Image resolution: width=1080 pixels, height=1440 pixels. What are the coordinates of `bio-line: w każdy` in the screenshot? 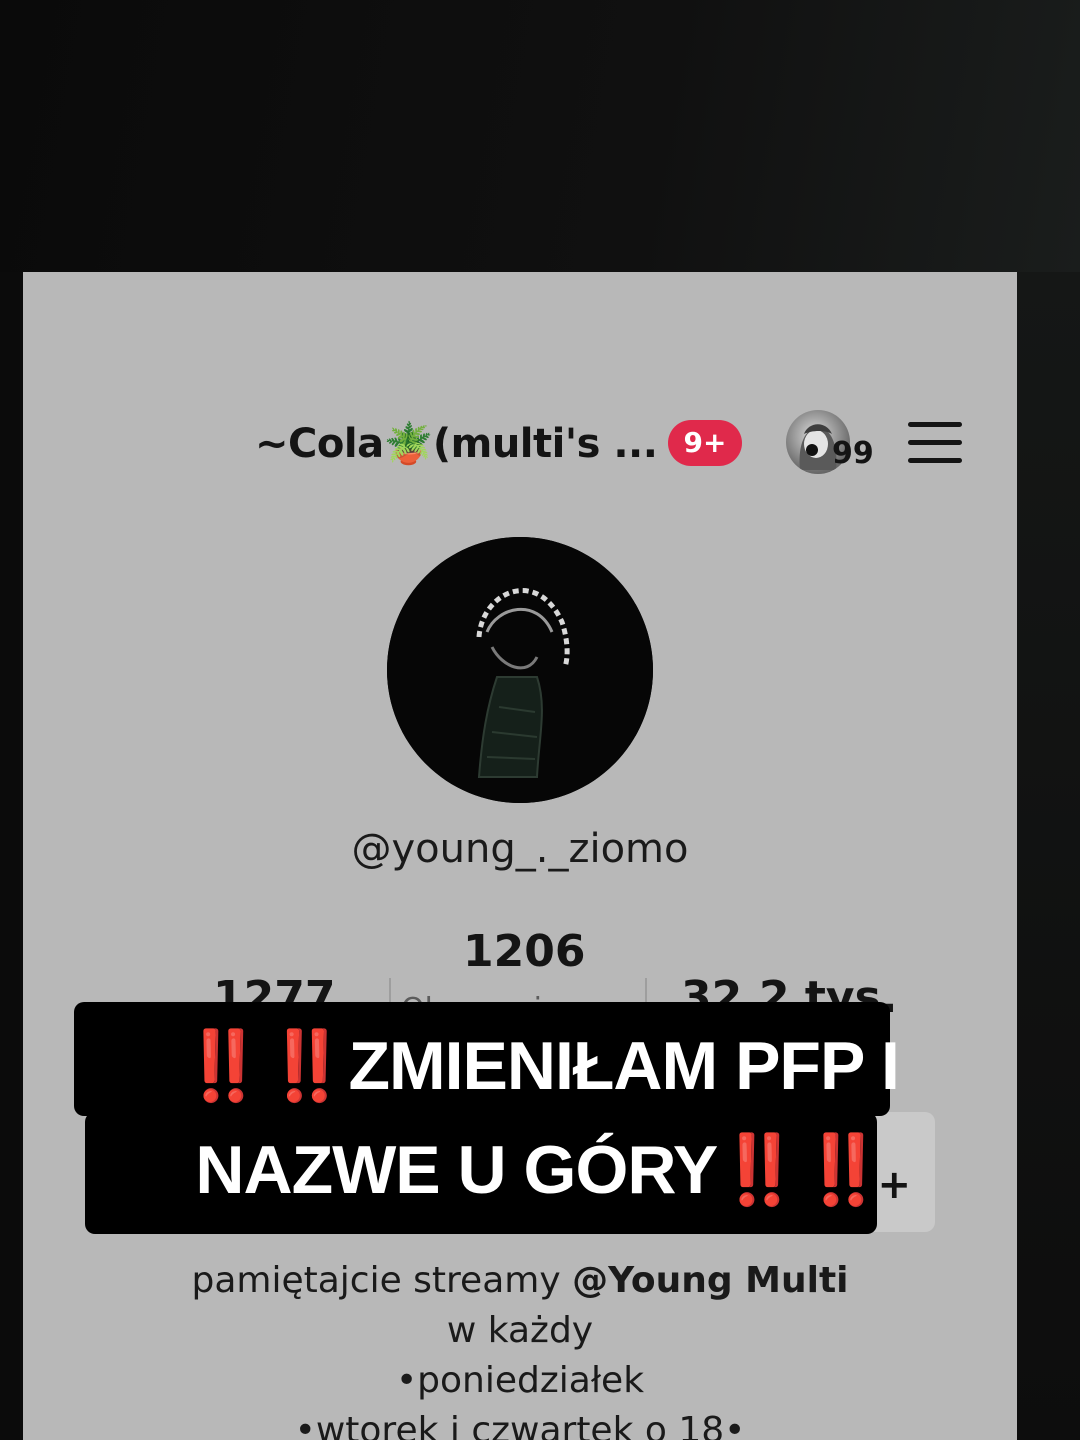 It's located at (520, 1330).